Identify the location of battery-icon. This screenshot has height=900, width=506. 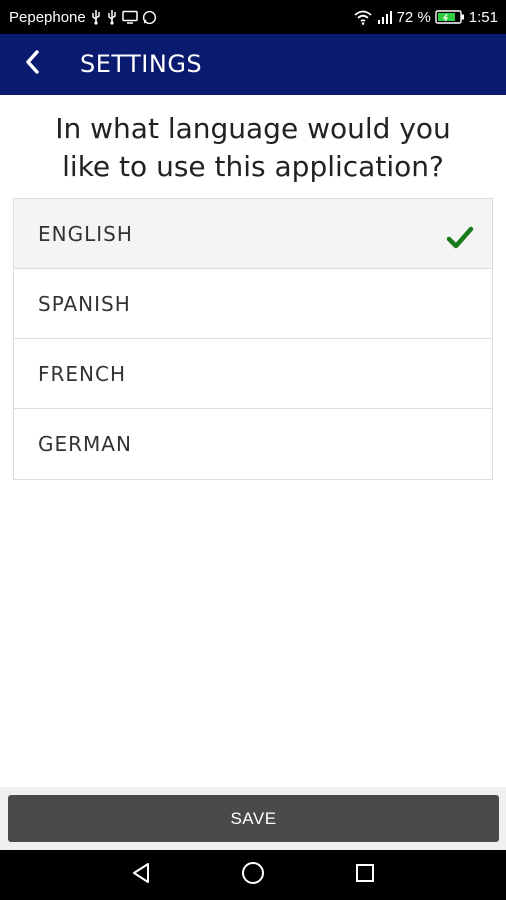
(450, 17).